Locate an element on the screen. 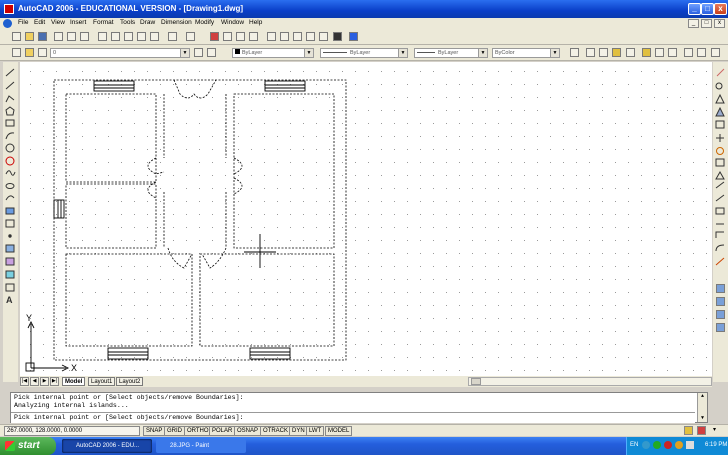  doc-minimize-button: _ is located at coordinates (693, 23).